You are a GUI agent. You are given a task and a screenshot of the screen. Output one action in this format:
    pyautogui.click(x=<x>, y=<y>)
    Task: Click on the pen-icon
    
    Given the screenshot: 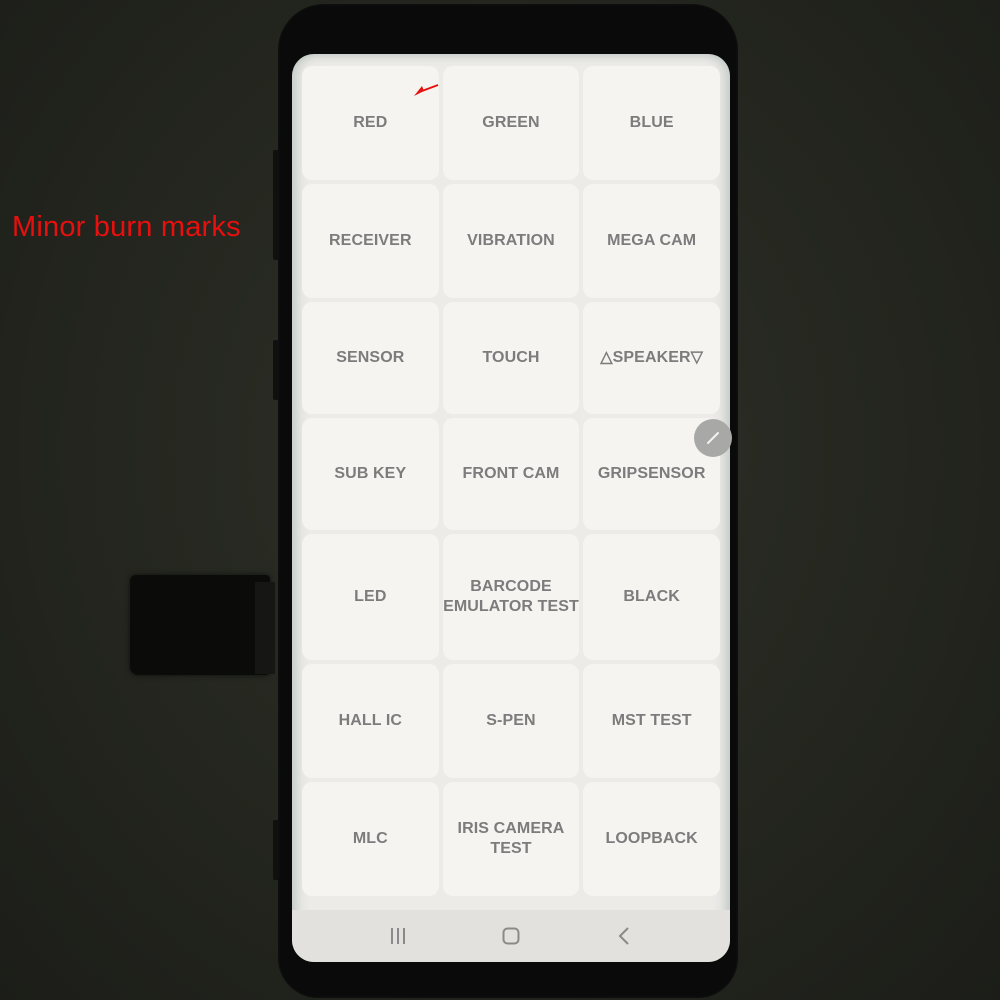 What is the action you would take?
    pyautogui.click(x=713, y=438)
    